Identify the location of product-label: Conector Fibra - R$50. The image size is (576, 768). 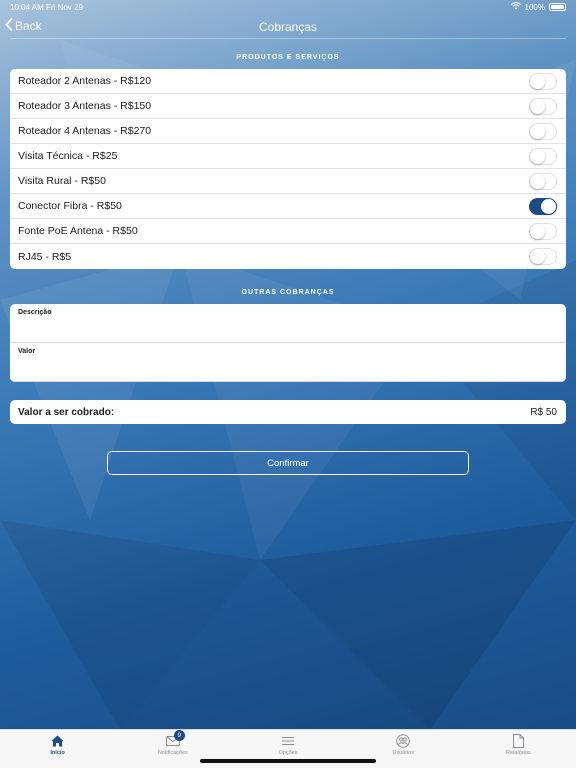
(70, 206).